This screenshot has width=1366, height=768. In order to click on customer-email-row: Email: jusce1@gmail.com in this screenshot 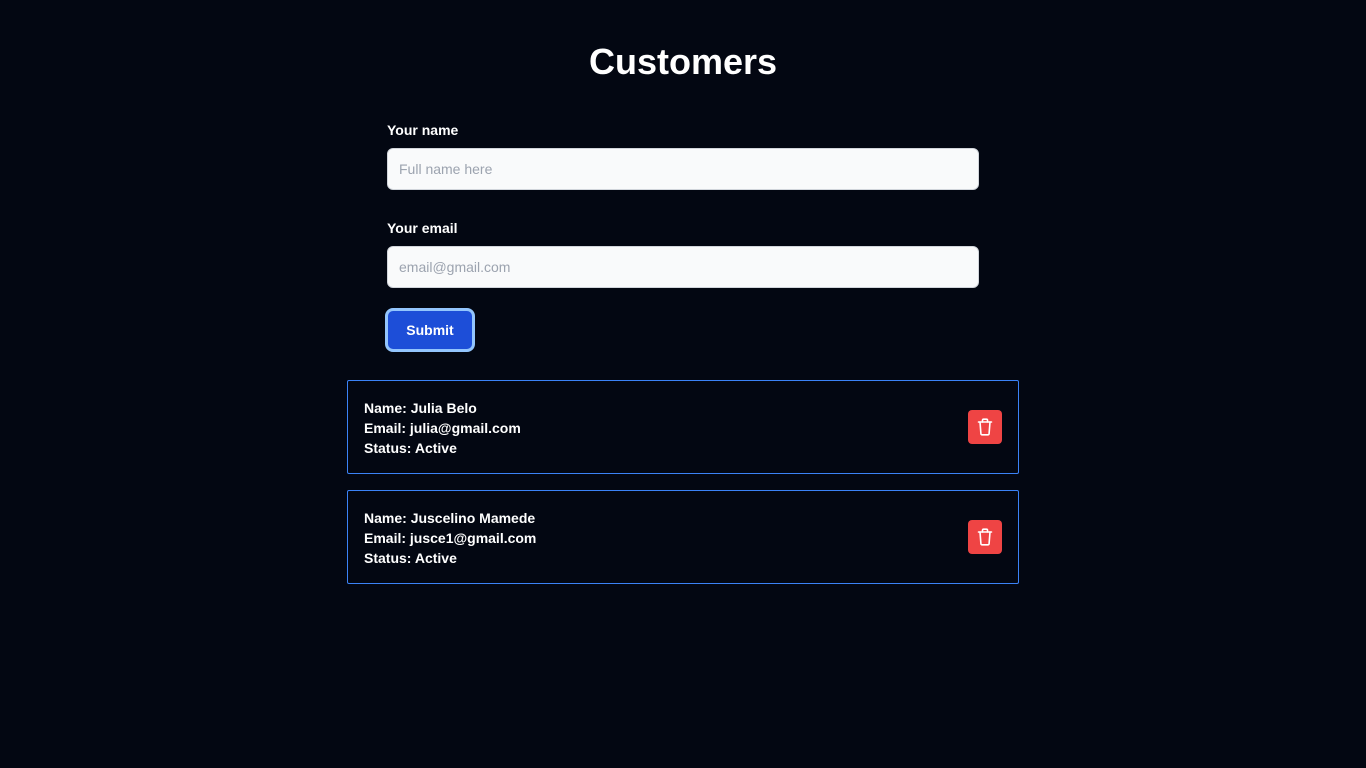, I will do `click(450, 538)`.